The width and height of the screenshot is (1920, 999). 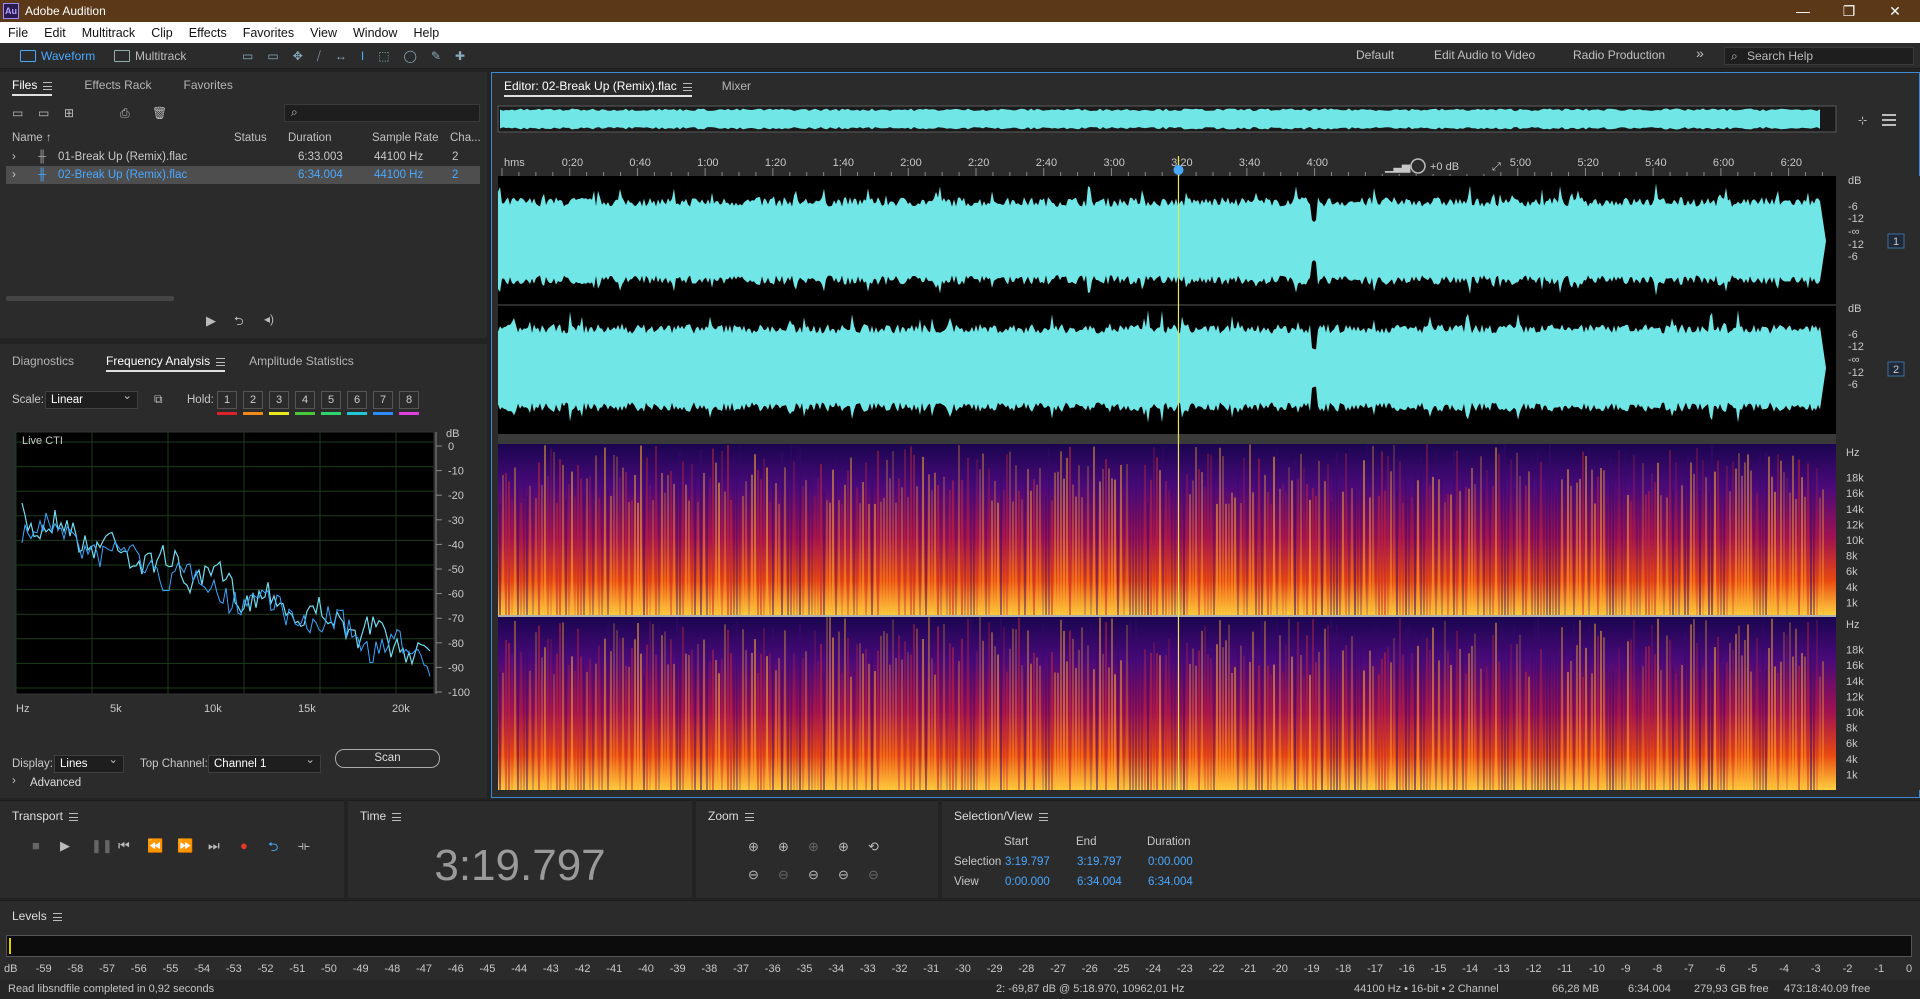 I want to click on zoom-to-file-icon: ⊖, so click(x=843, y=875).